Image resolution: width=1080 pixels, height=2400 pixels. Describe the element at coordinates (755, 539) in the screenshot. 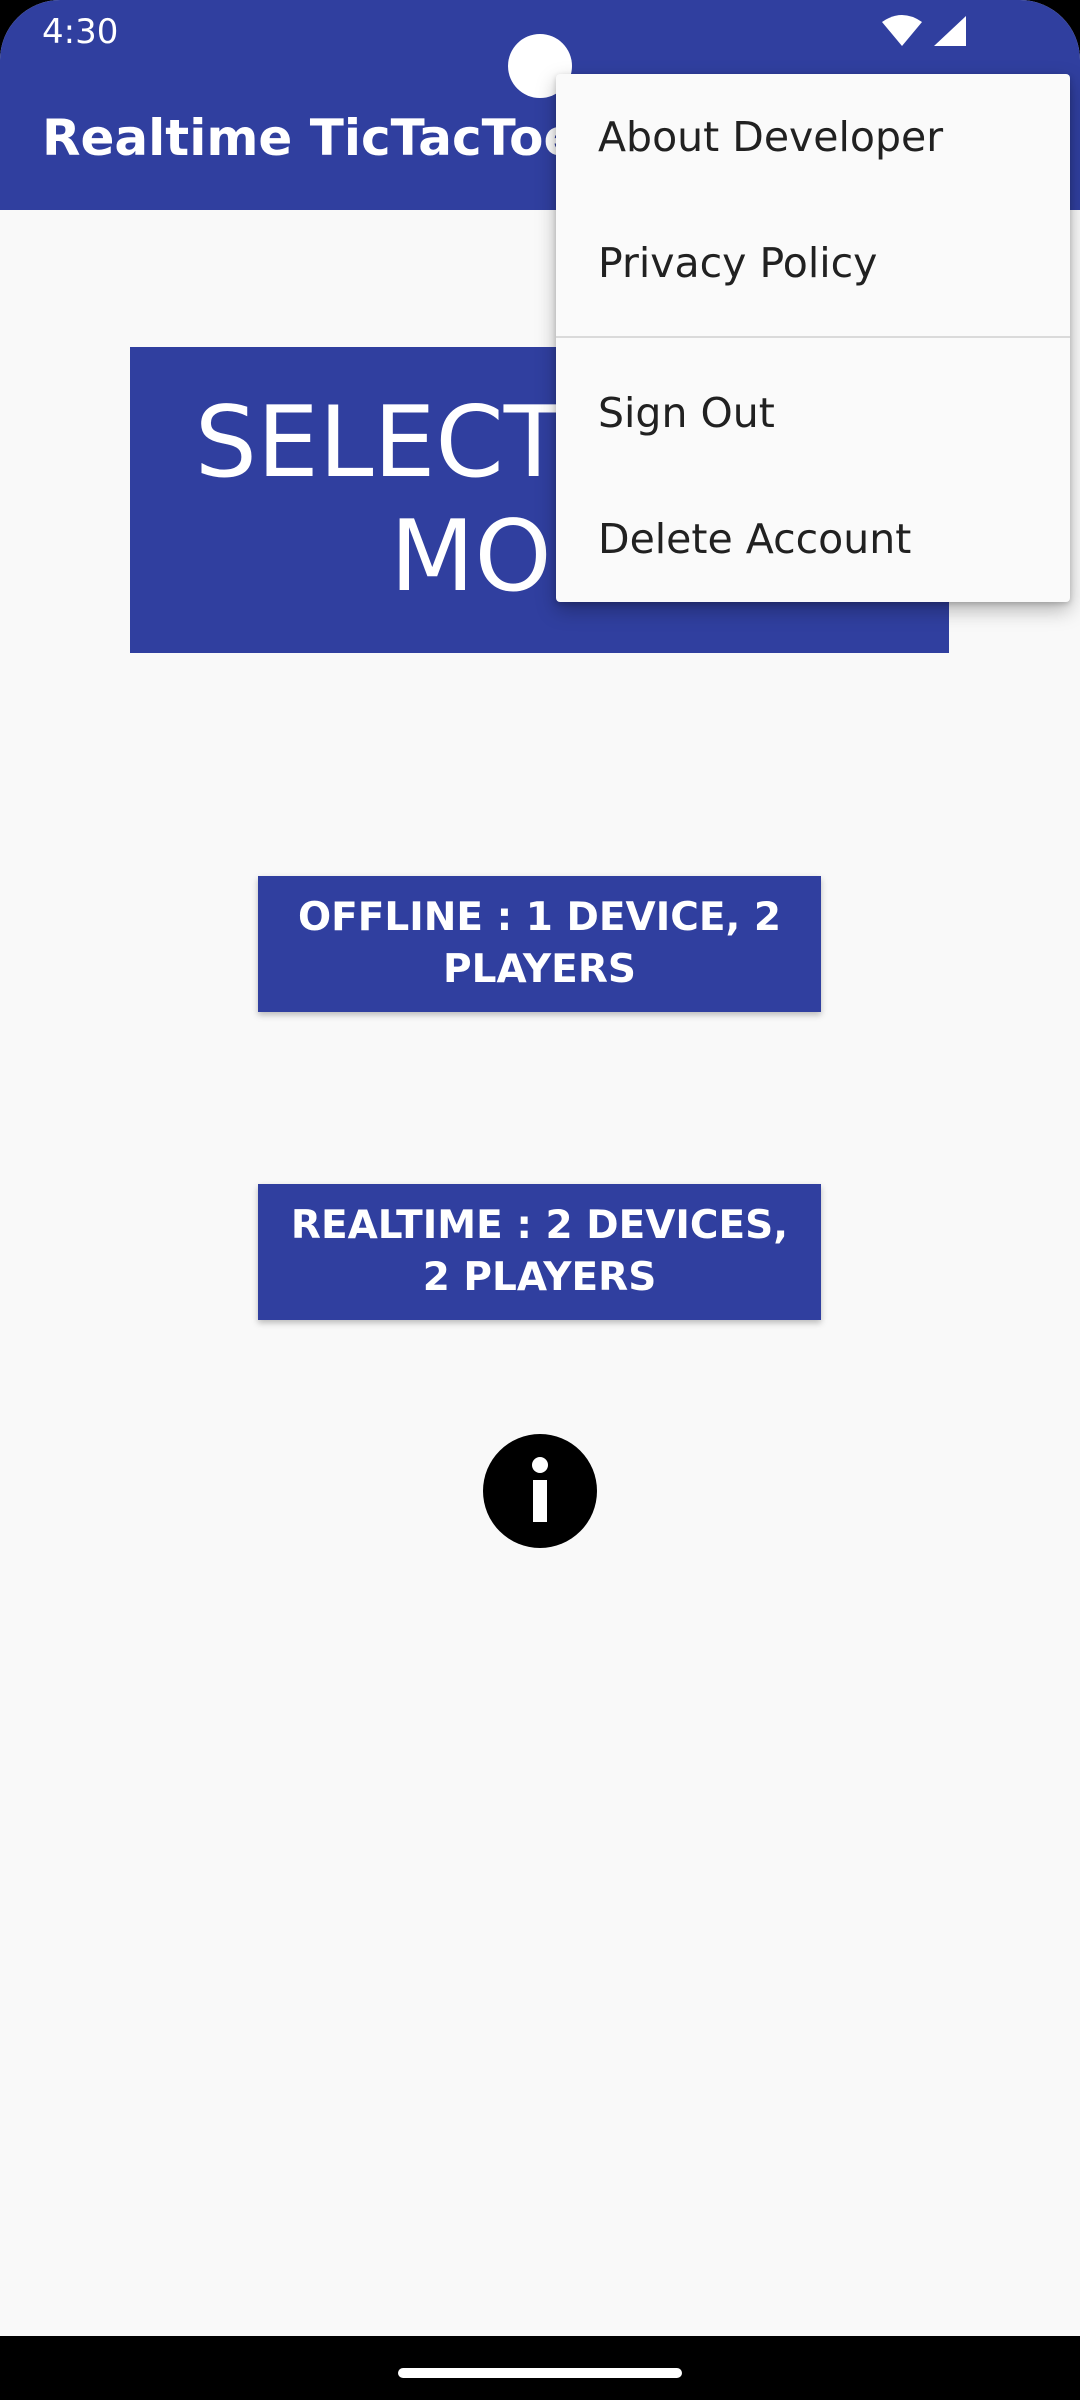

I see `menu-item-label: Delete Account` at that location.